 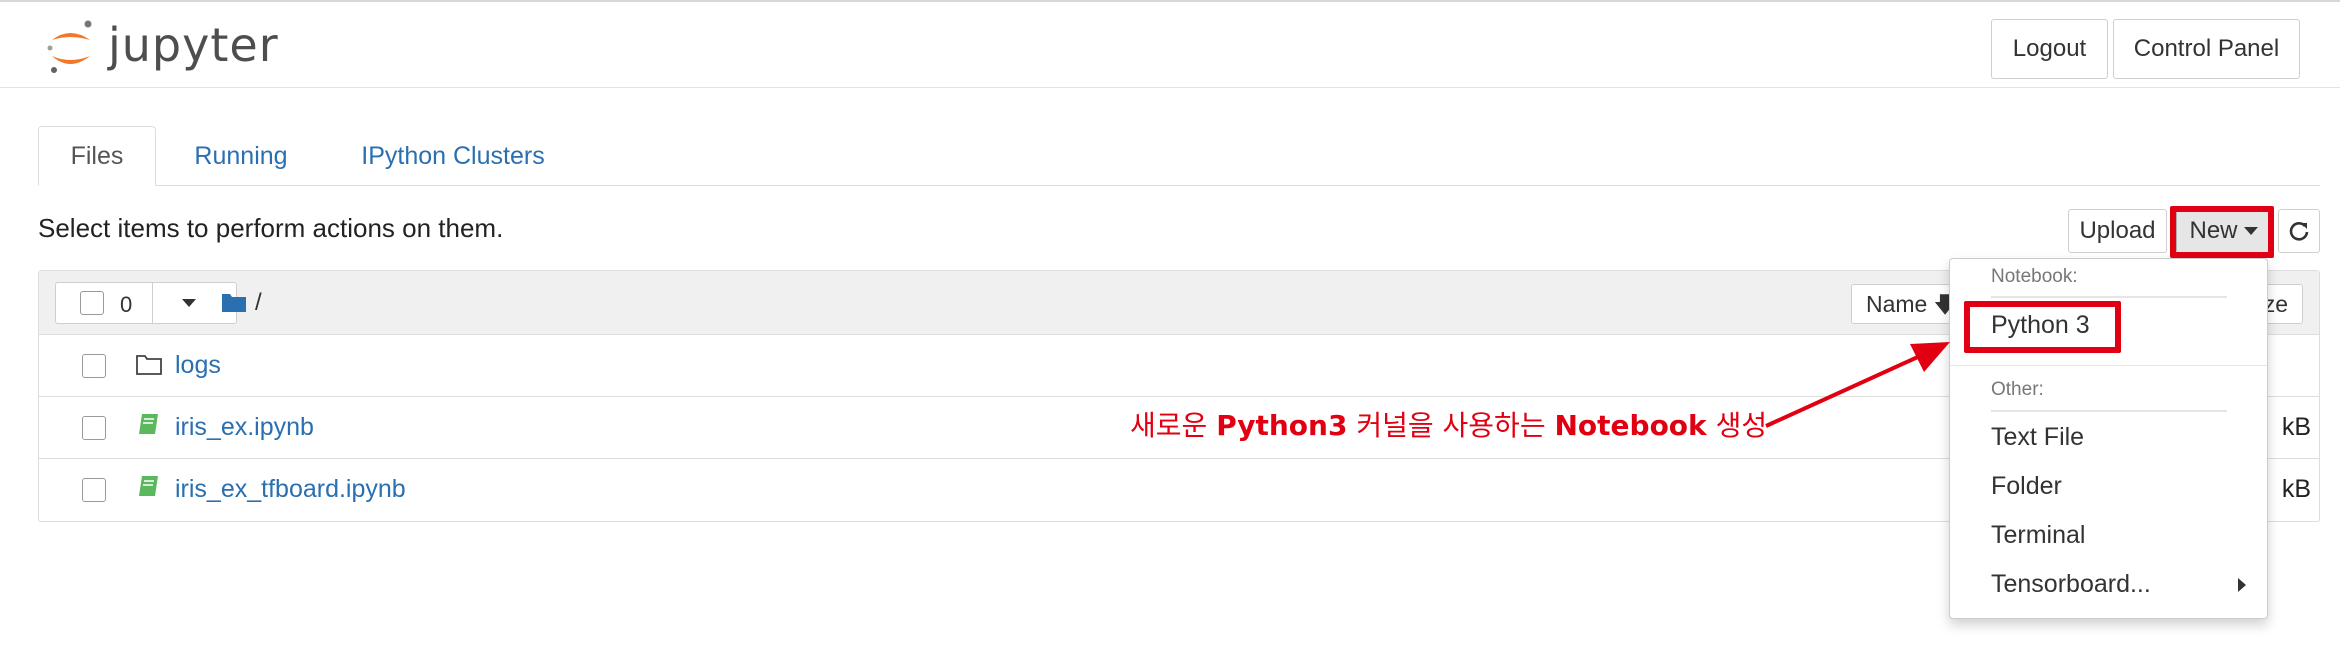 I want to click on annotation-part: Notebook, so click(x=1630, y=425).